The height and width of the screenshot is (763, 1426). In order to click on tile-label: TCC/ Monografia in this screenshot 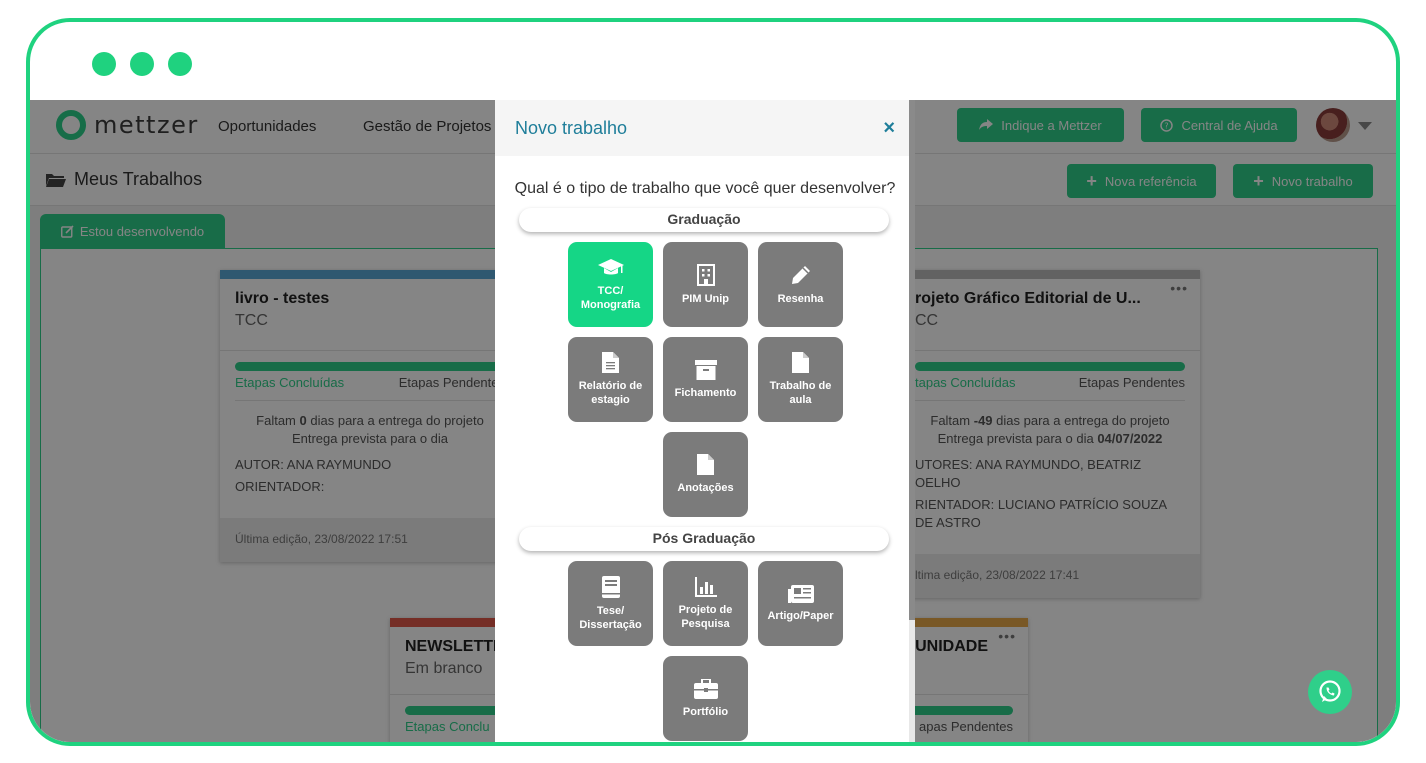, I will do `click(610, 297)`.